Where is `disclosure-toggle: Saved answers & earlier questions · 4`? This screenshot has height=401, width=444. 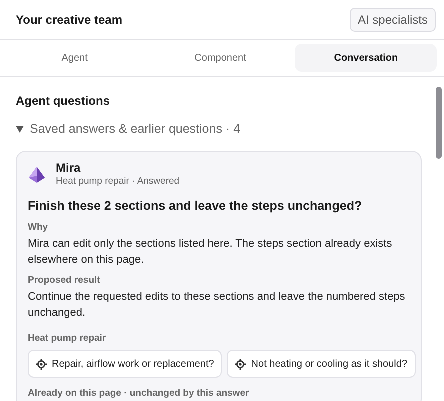 disclosure-toggle: Saved answers & earlier questions · 4 is located at coordinates (128, 129).